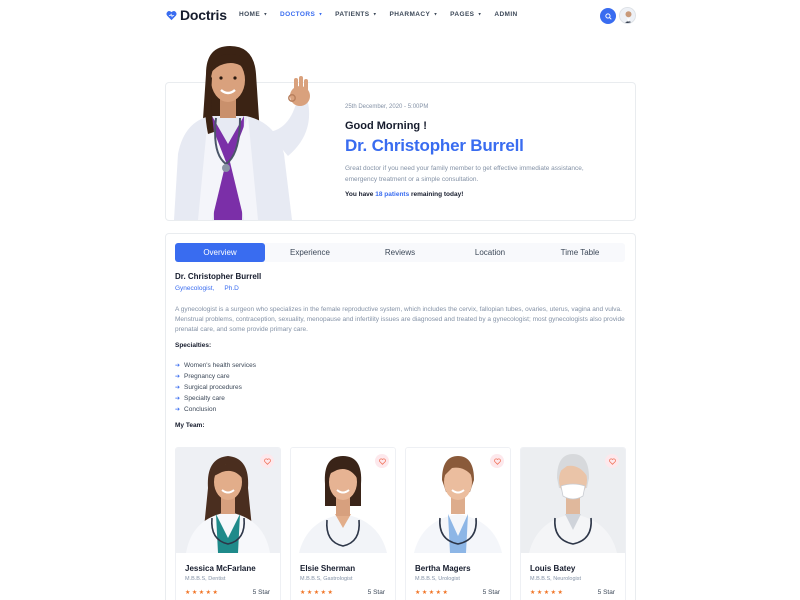 The height and width of the screenshot is (600, 800). I want to click on tag-link: Ph.D, so click(231, 288).